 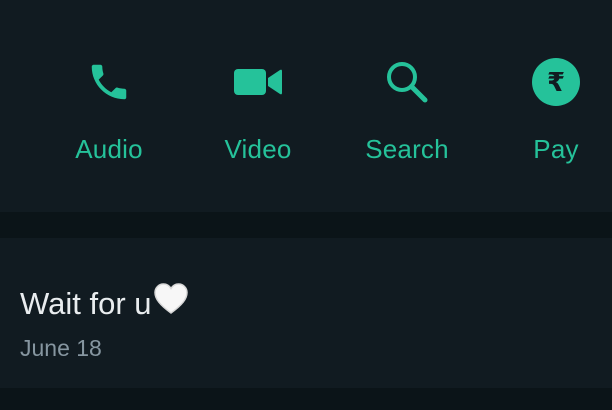 What do you see at coordinates (109, 82) in the screenshot?
I see `phone-icon` at bounding box center [109, 82].